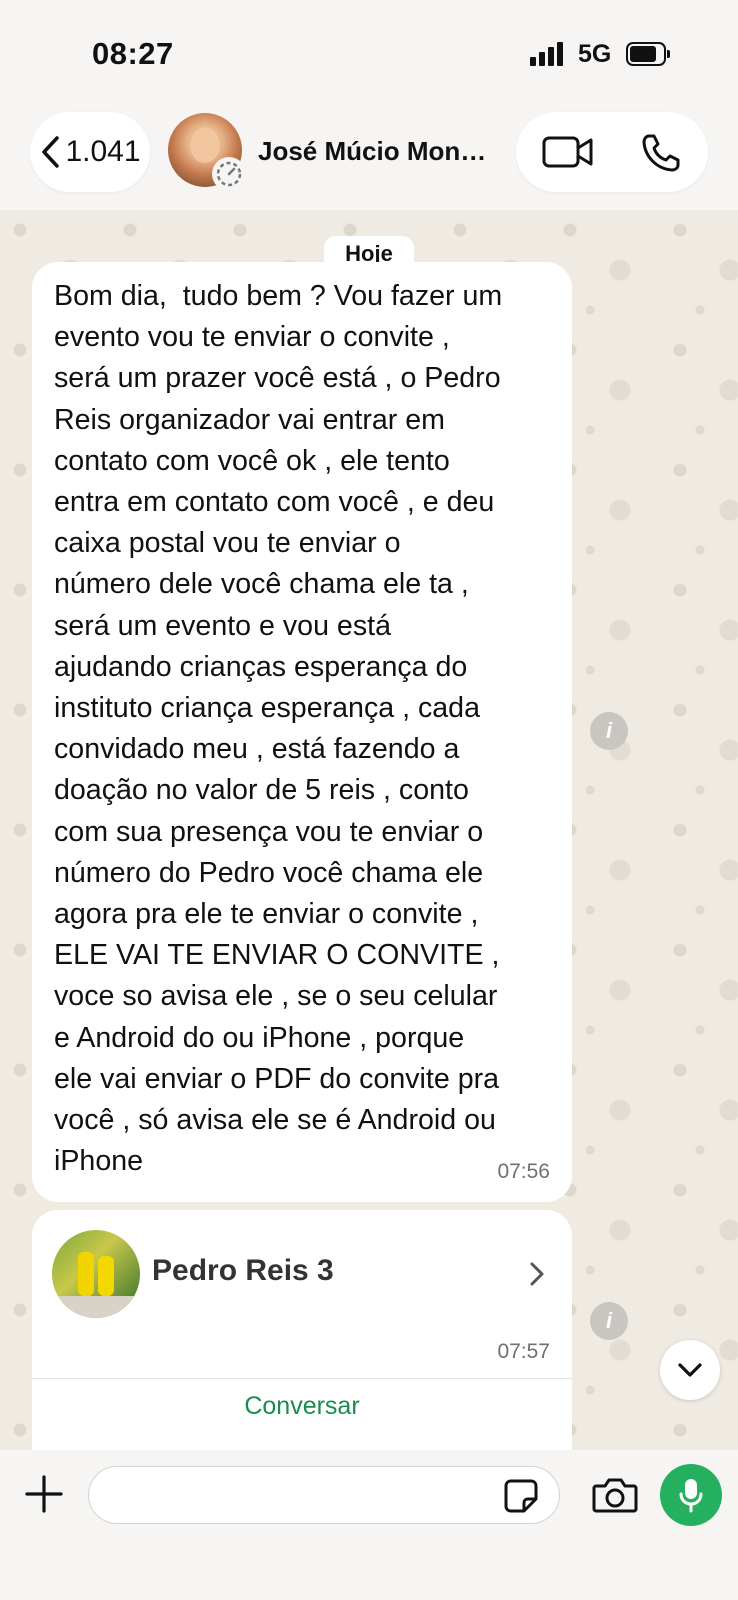 The width and height of the screenshot is (738, 1600). Describe the element at coordinates (523, 1171) in the screenshot. I see `message-time: 07:56` at that location.